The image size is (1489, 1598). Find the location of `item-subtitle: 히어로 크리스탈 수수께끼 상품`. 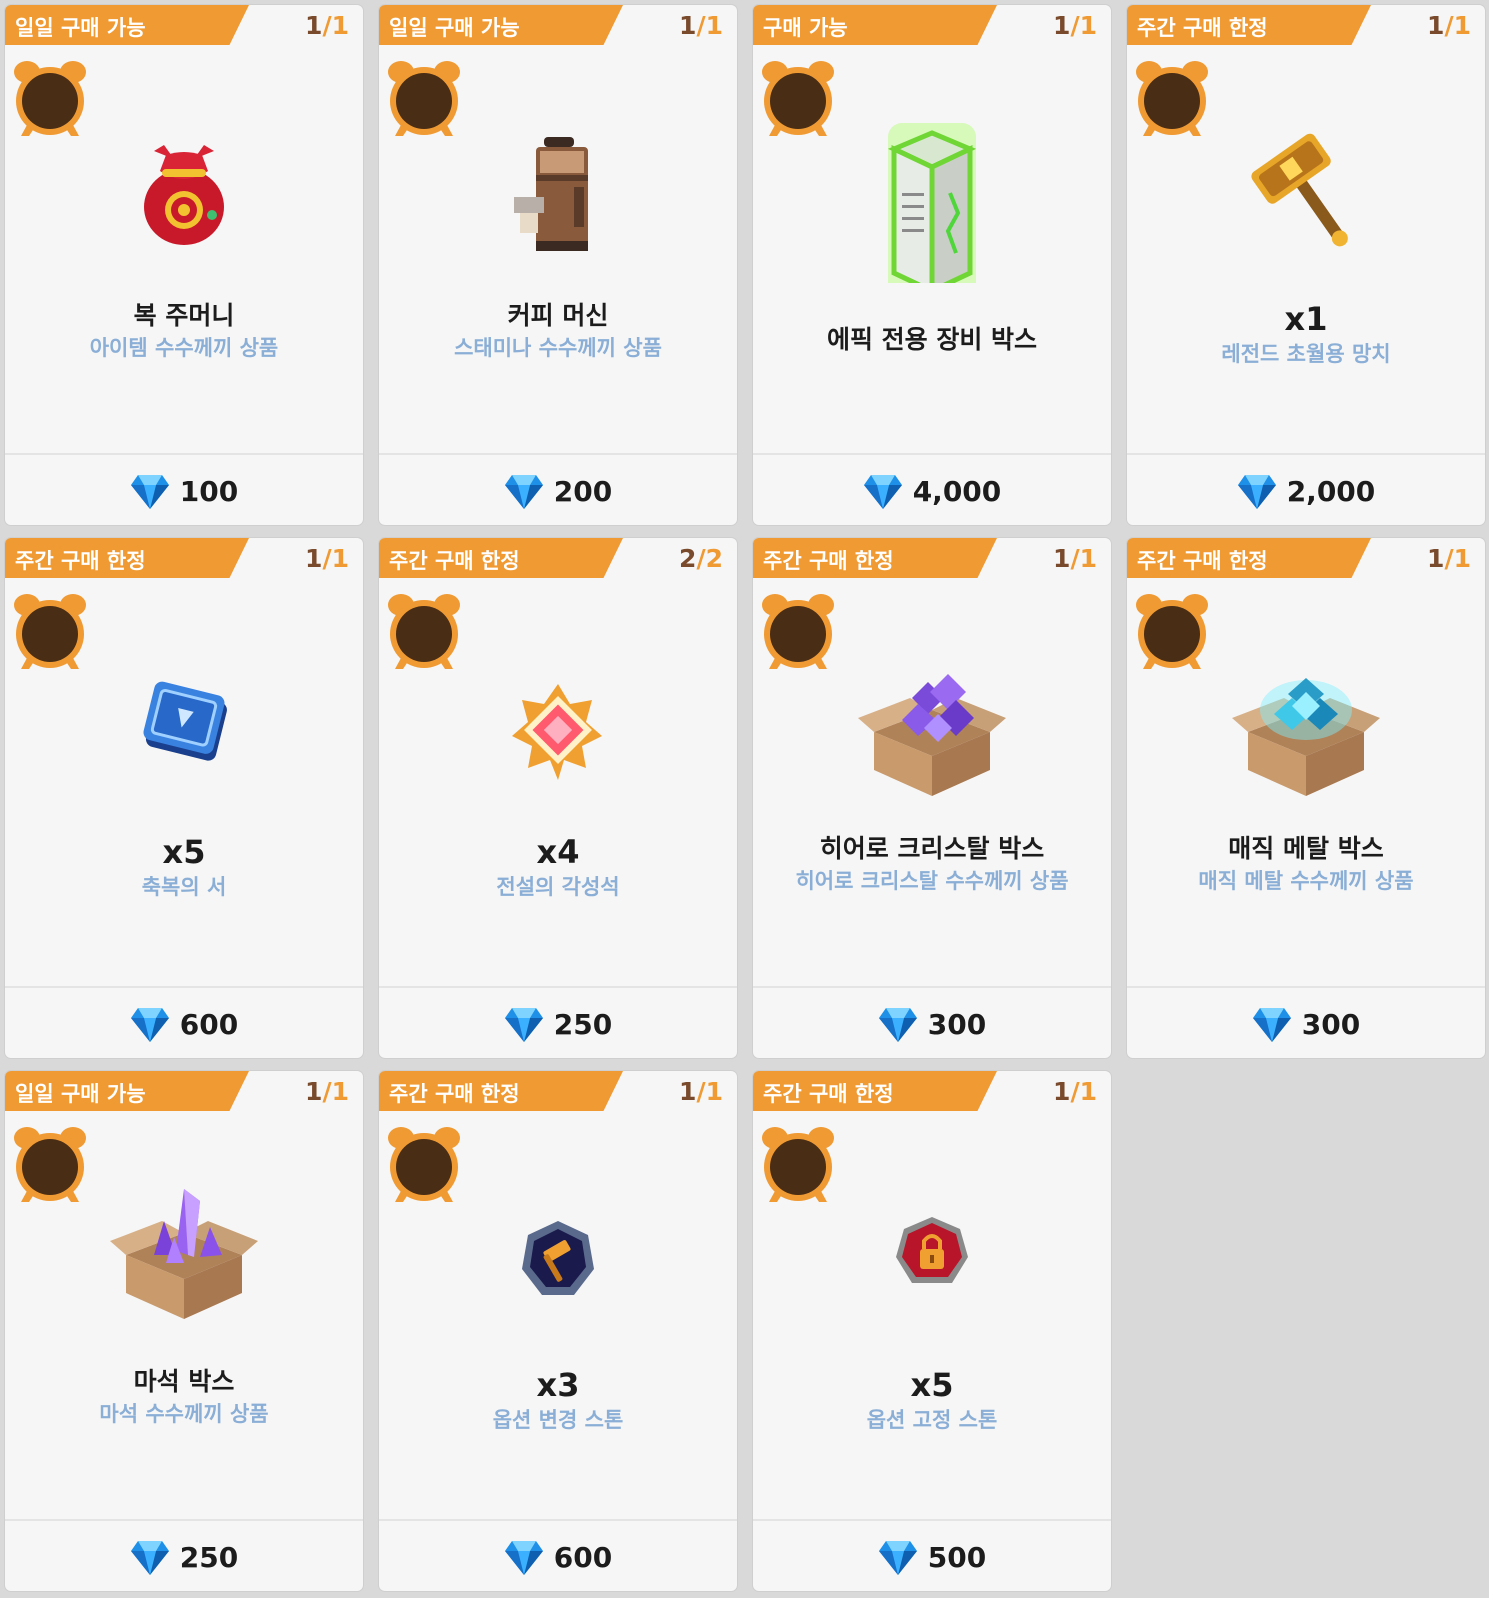

item-subtitle: 히어로 크리스탈 수수께끼 상품 is located at coordinates (932, 881).